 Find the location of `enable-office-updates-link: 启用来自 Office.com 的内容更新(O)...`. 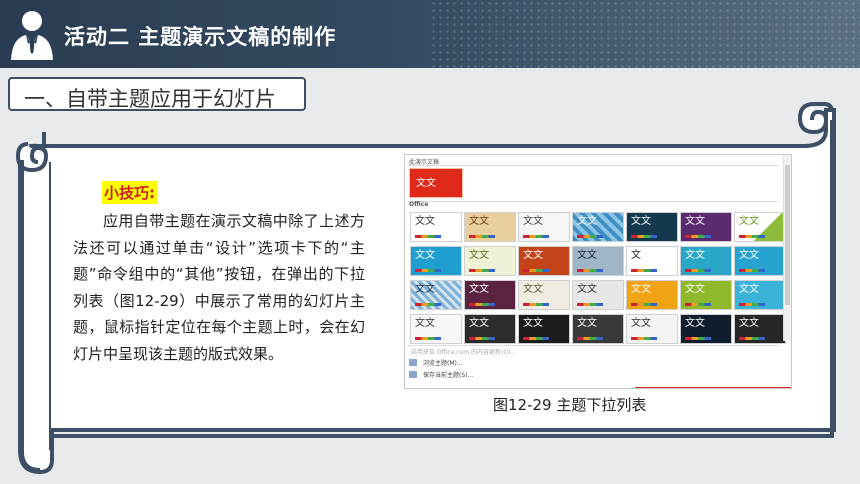

enable-office-updates-link: 启用来自 Office.com 的内容更新(O)... is located at coordinates (463, 351).